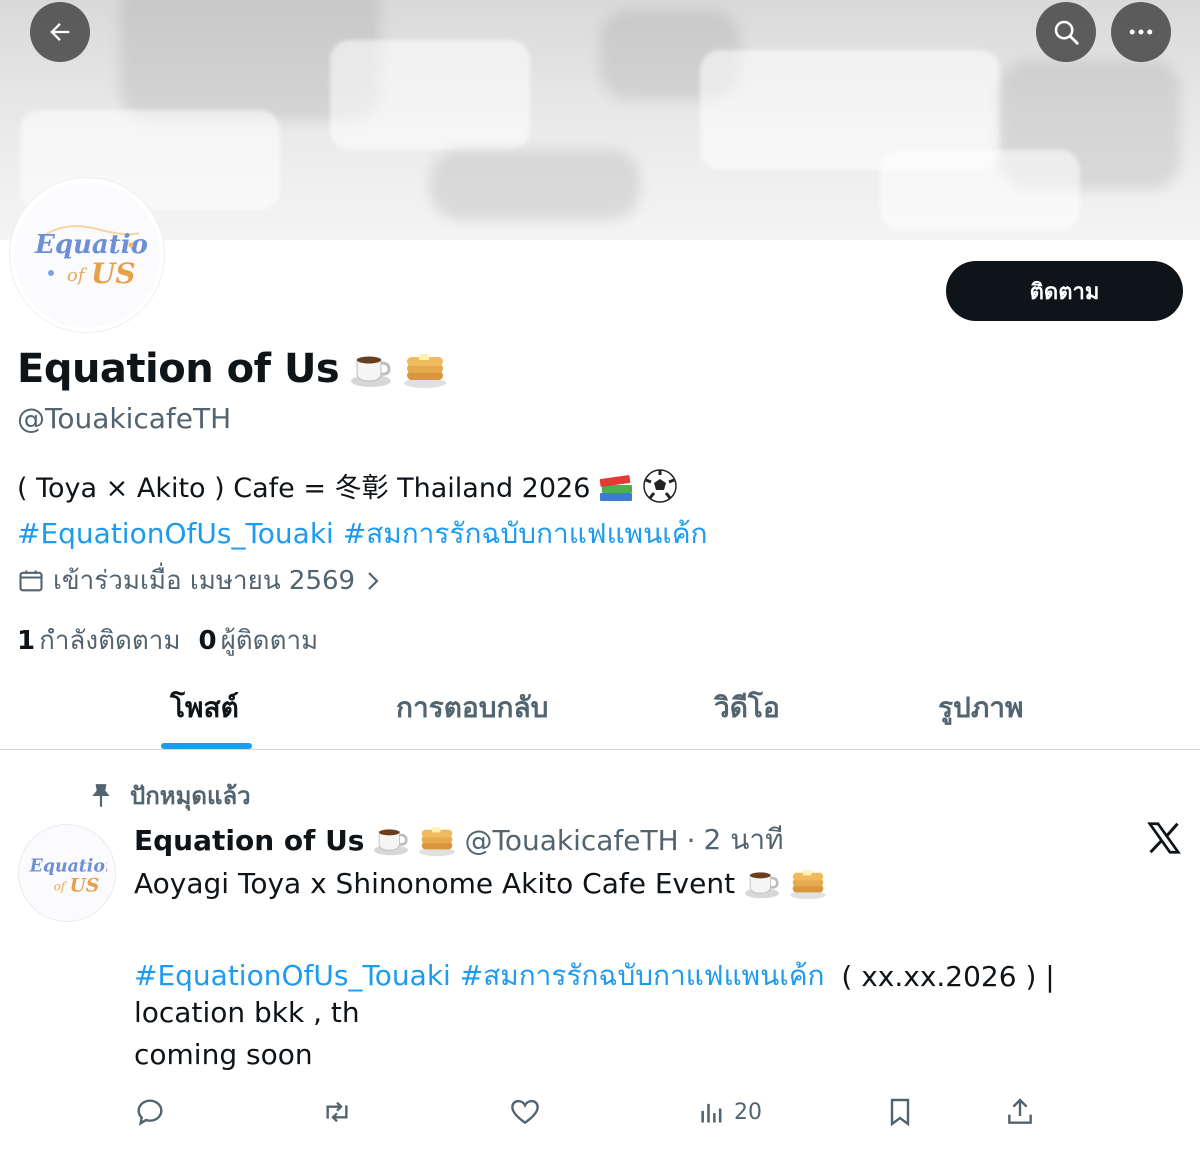  I want to click on follow-button: ติดตาม, so click(1064, 291).